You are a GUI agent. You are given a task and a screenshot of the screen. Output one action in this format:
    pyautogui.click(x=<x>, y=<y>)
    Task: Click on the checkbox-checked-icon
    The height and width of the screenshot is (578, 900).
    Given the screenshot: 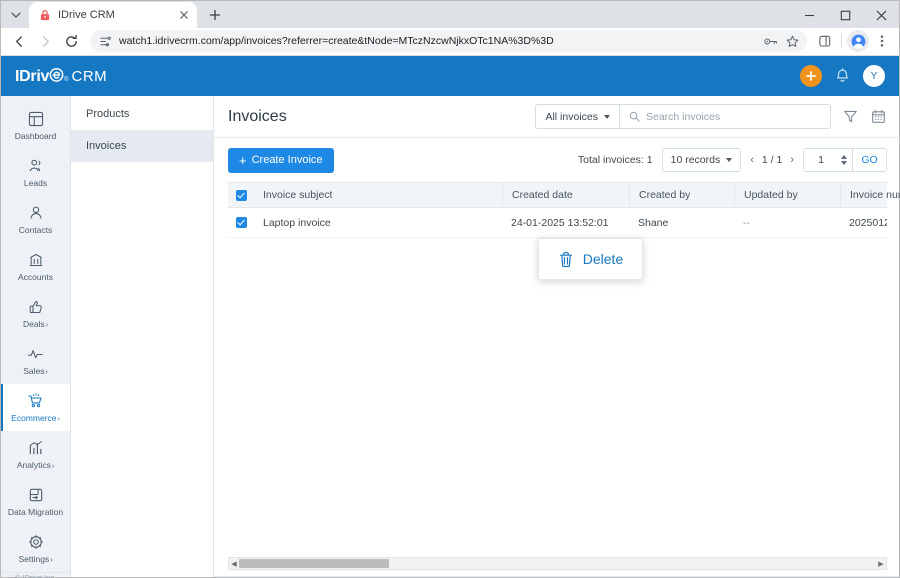 What is the action you would take?
    pyautogui.click(x=241, y=195)
    